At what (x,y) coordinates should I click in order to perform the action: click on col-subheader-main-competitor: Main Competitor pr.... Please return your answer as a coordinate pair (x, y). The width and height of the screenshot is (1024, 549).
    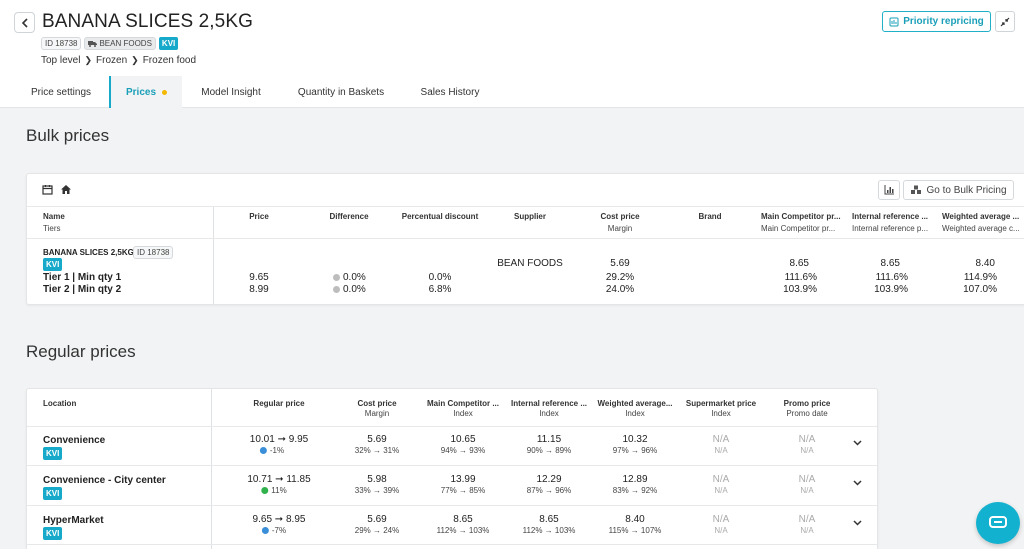
    Looking at the image, I should click on (798, 228).